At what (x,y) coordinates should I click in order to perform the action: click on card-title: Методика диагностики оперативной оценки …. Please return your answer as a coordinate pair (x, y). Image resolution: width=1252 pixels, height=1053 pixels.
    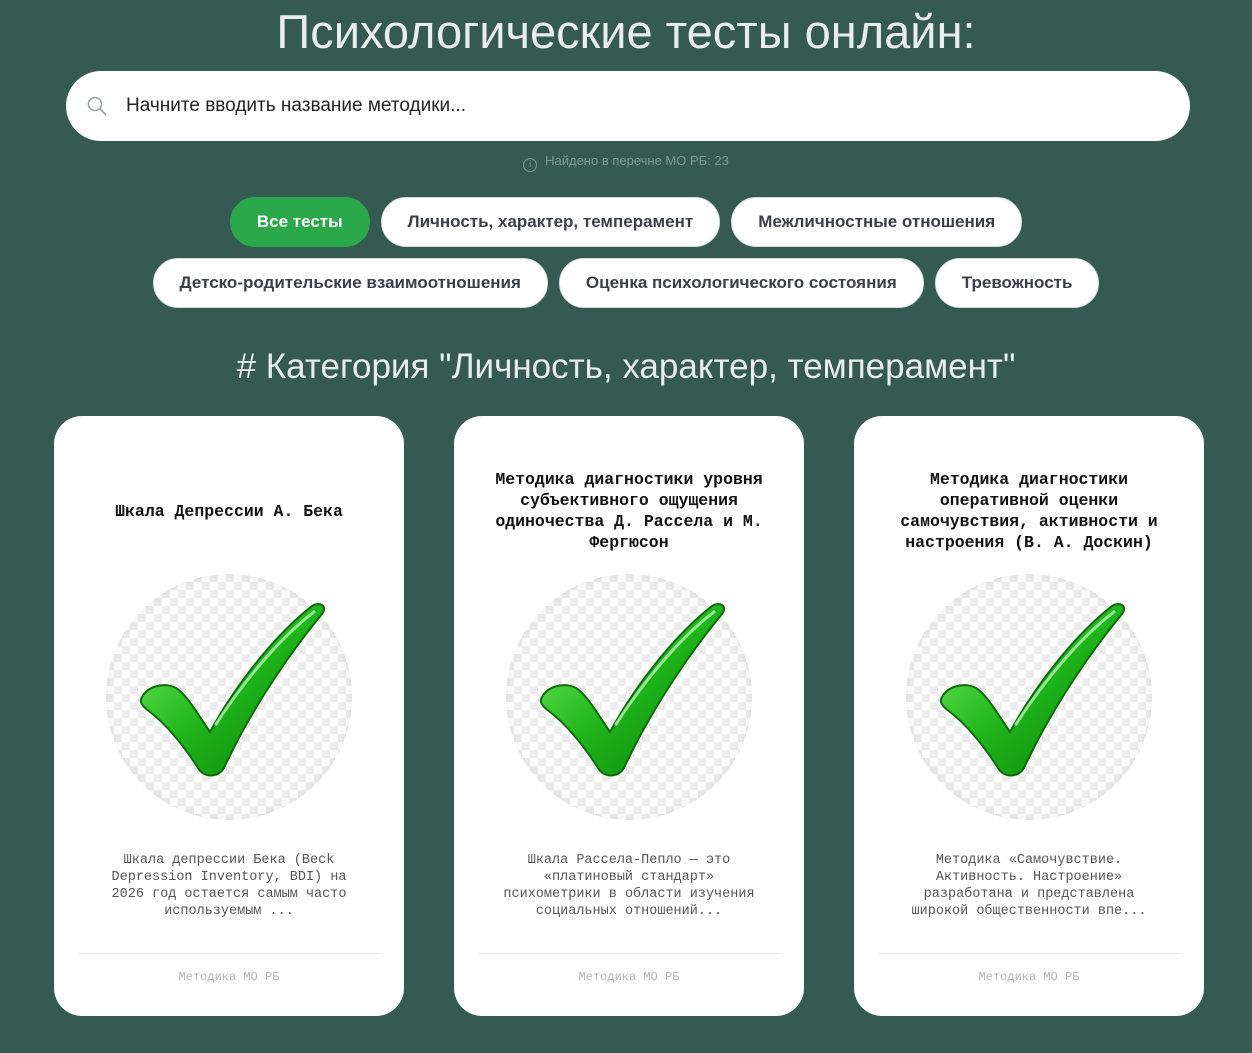
    Looking at the image, I should click on (1029, 511).